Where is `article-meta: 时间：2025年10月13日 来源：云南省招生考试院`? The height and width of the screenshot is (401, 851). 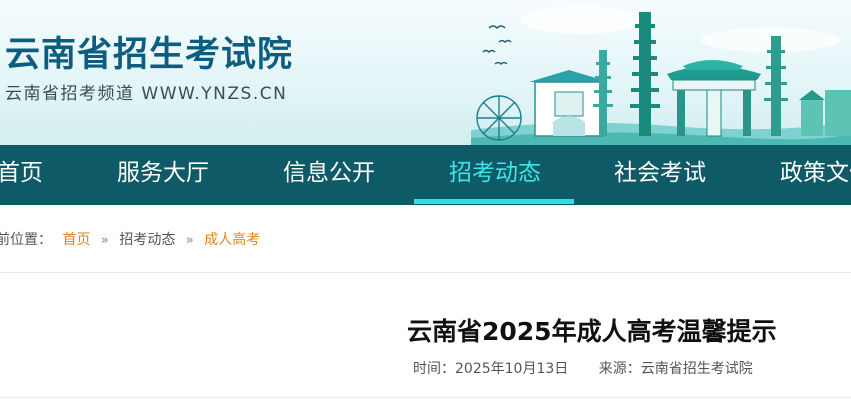 article-meta: 时间：2025年10月13日 来源：云南省招生考试院 is located at coordinates (583, 368).